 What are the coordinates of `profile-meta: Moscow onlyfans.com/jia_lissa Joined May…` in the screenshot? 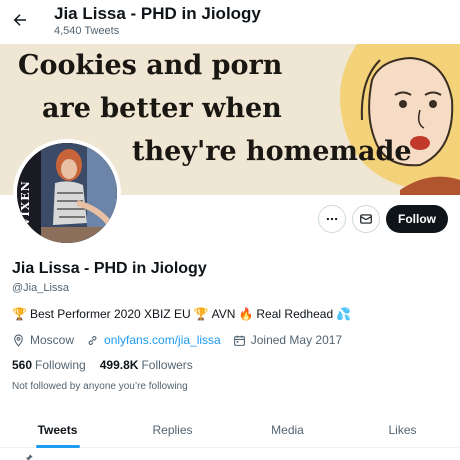 It's located at (183, 340).